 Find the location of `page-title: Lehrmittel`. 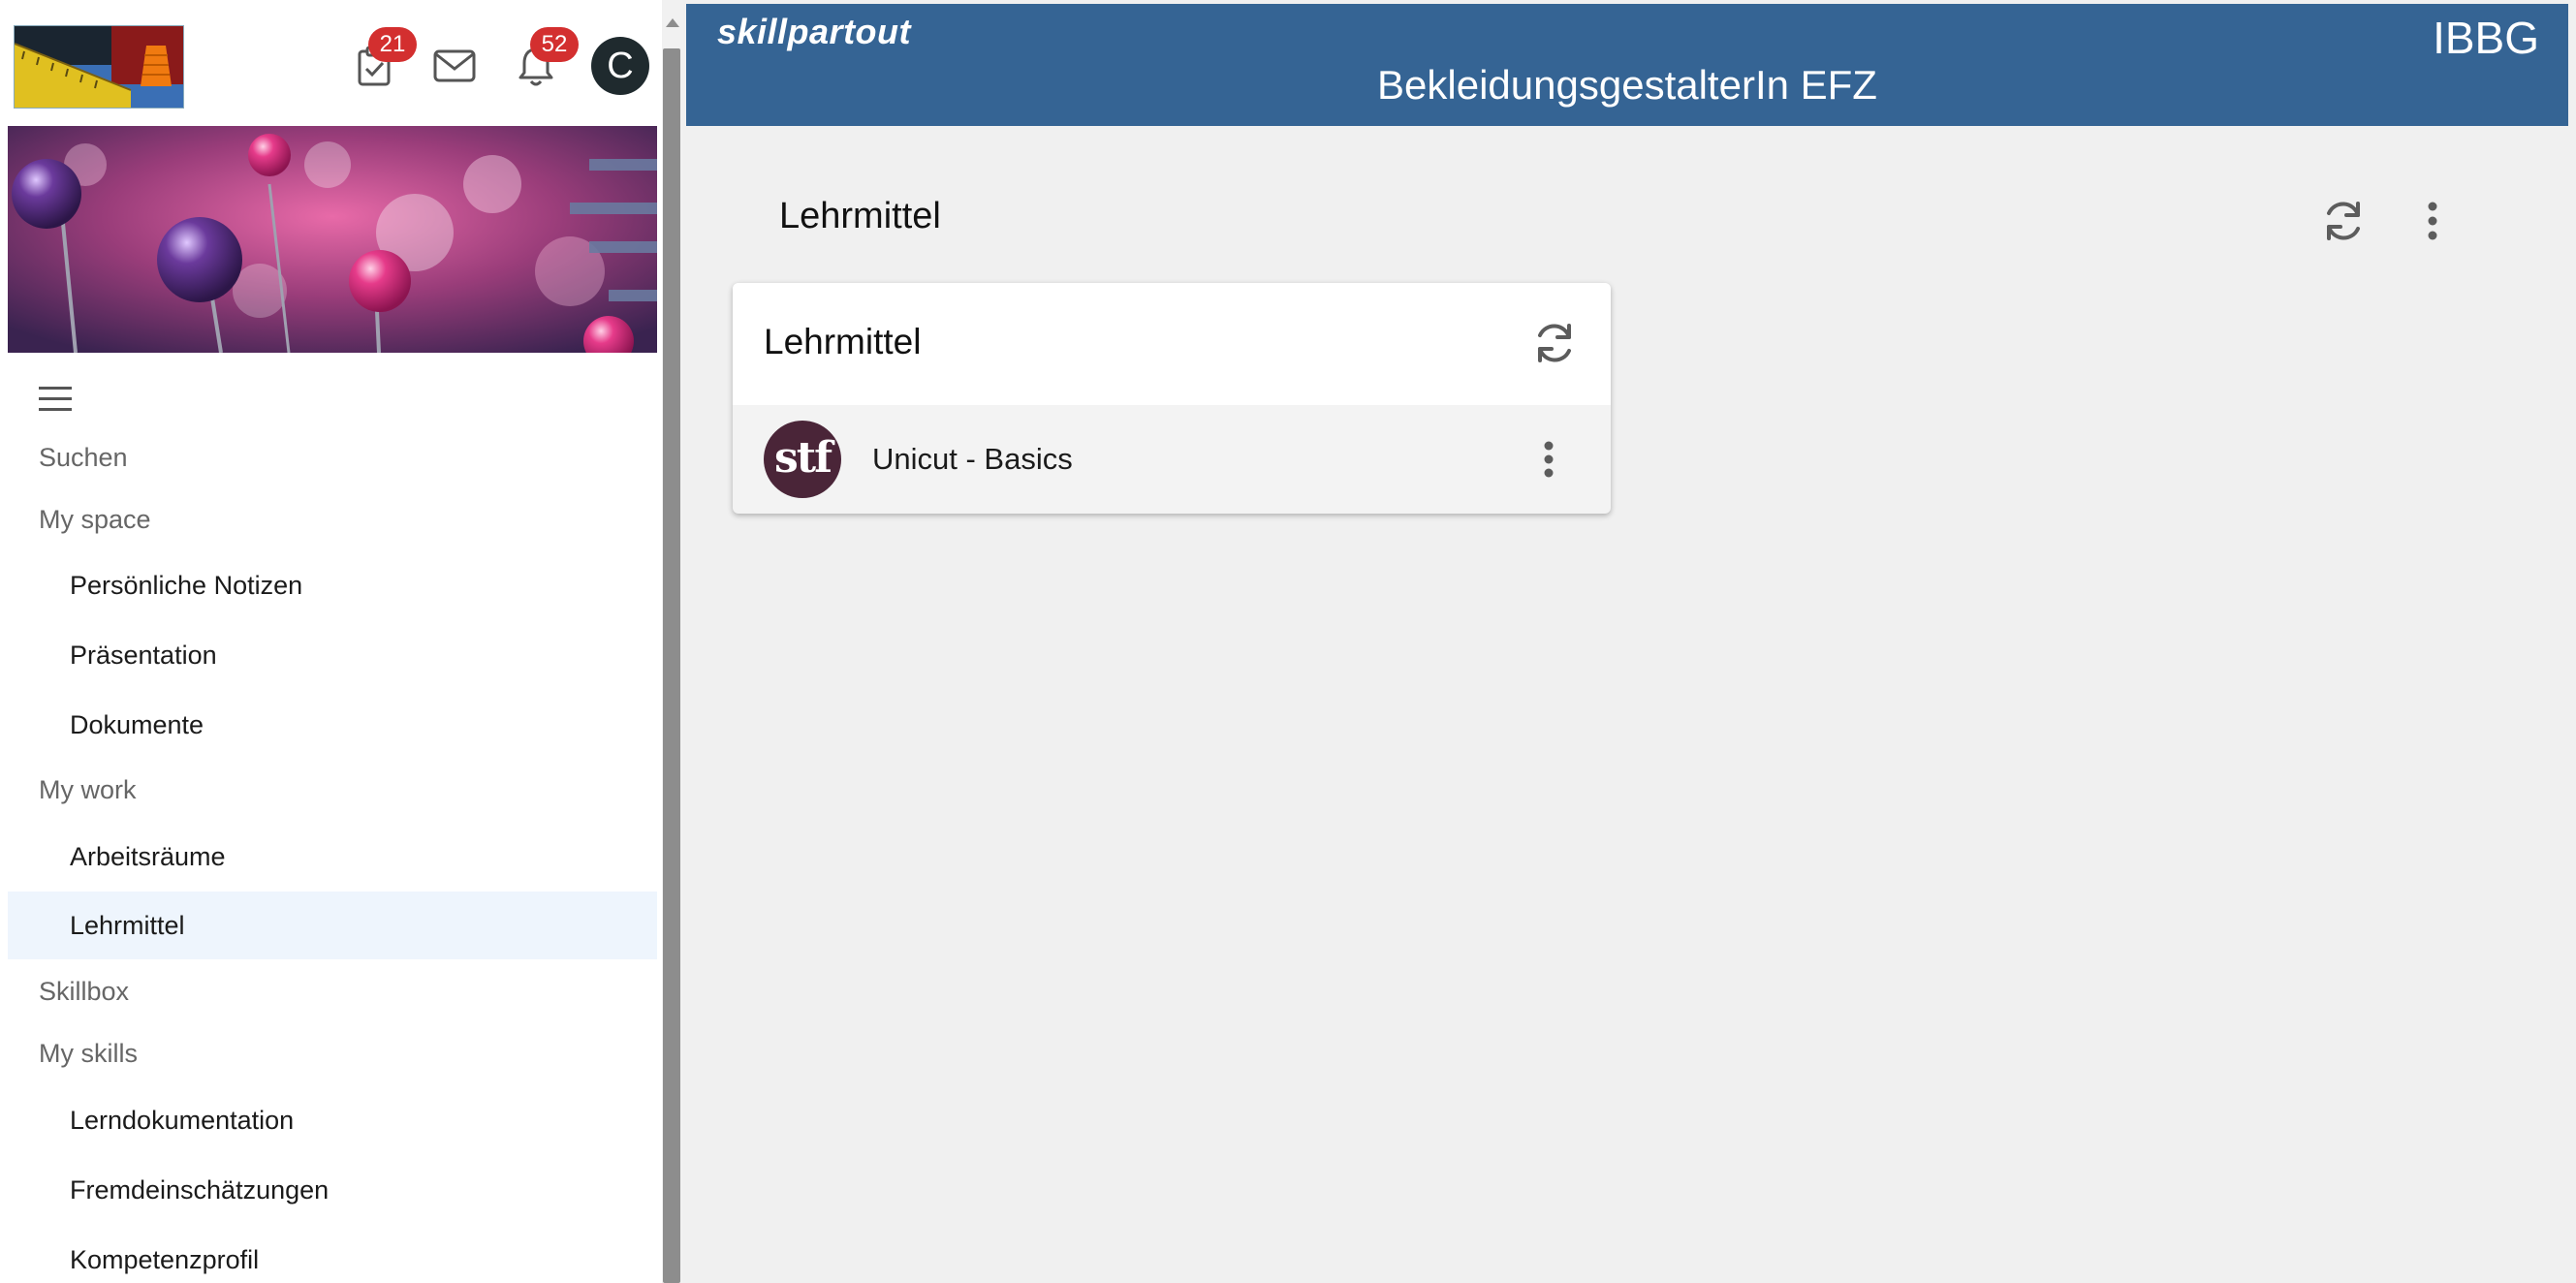

page-title: Lehrmittel is located at coordinates (860, 216).